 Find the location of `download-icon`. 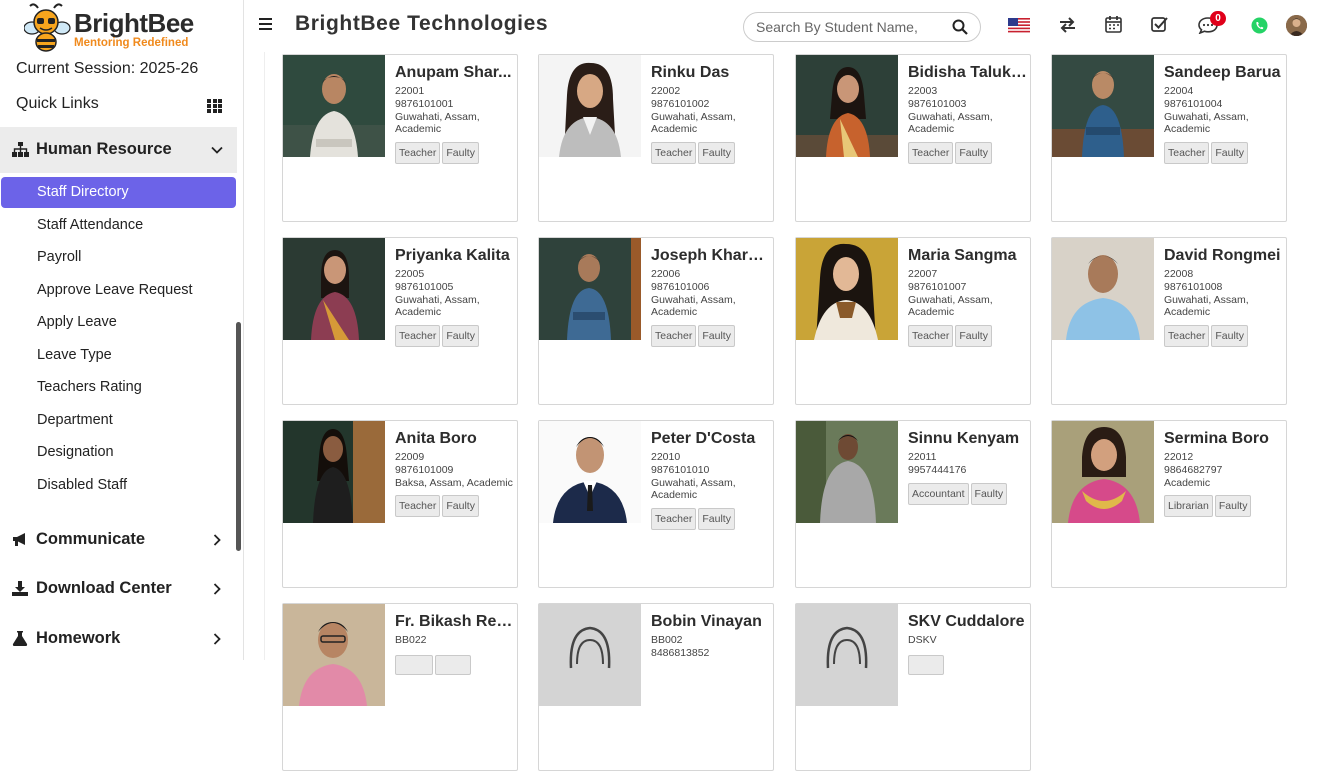

download-icon is located at coordinates (20, 588).